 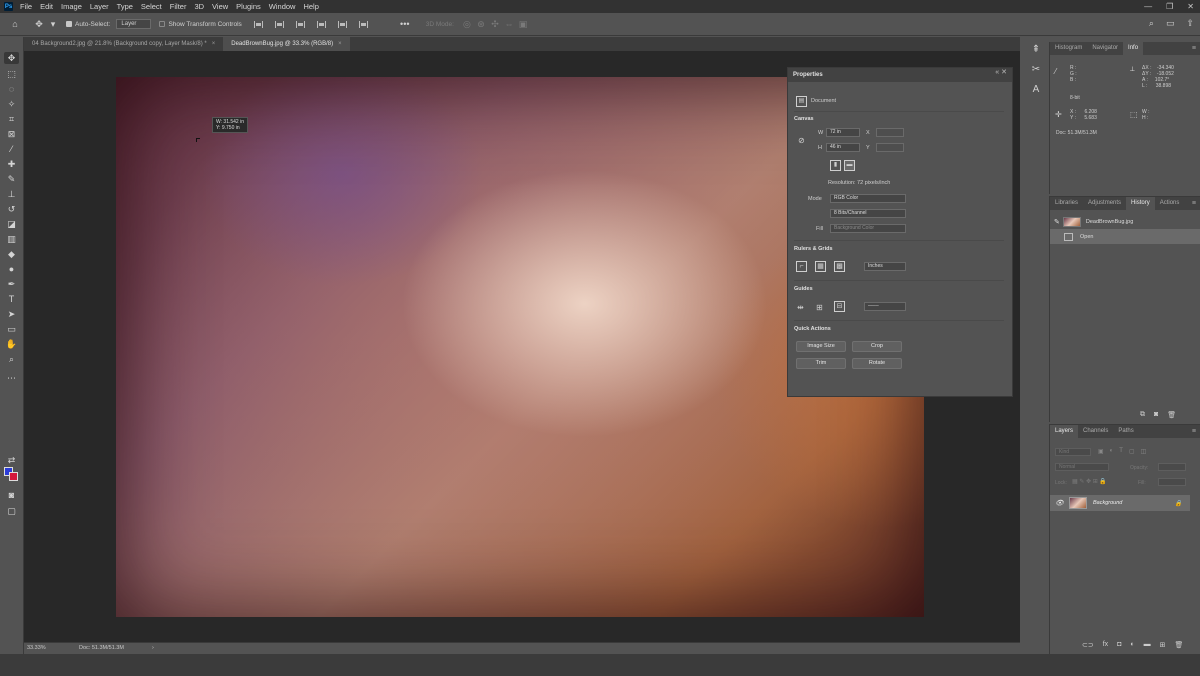 I want to click on crop-tool-icon: ⌗, so click(x=11, y=119).